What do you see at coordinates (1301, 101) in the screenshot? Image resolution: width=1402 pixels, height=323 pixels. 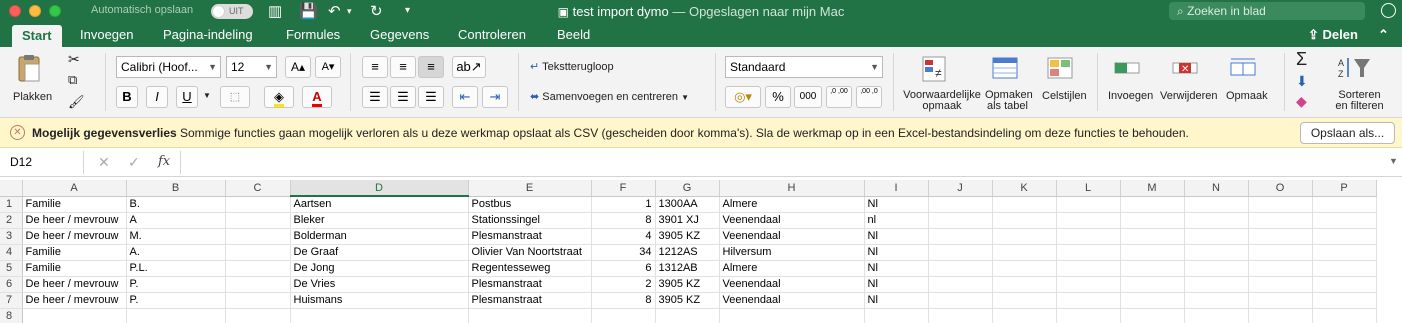 I see `clear-icon: ◆` at bounding box center [1301, 101].